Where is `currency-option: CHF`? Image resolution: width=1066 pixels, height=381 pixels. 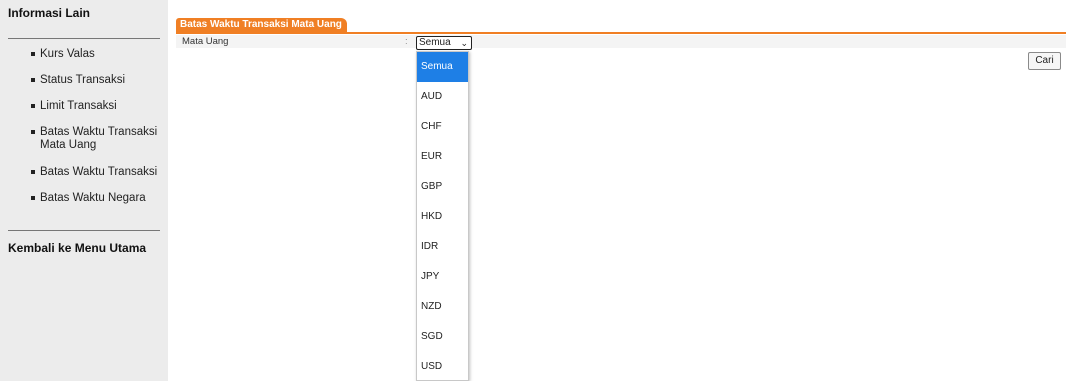
currency-option: CHF is located at coordinates (442, 127).